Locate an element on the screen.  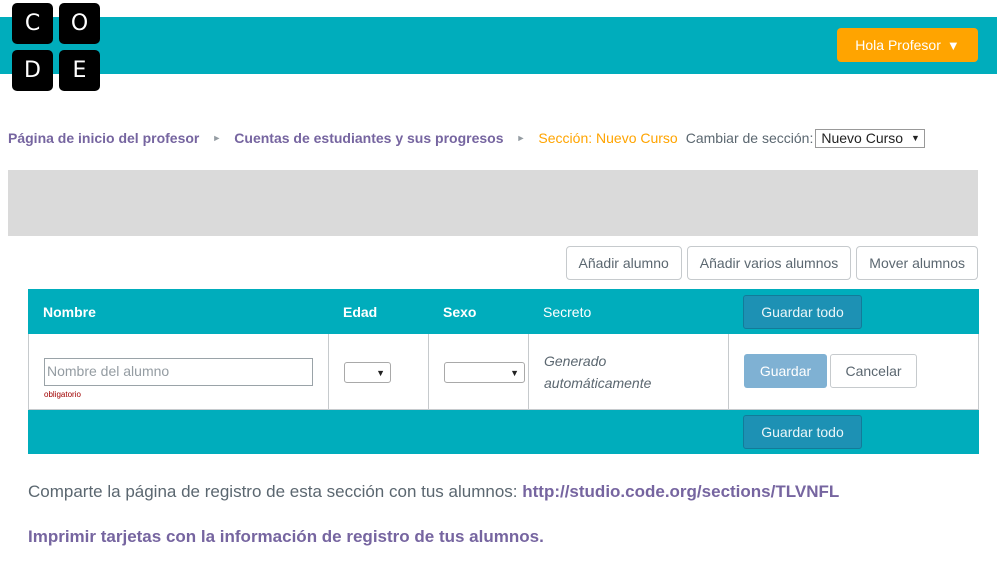
gender-cell: ▼ is located at coordinates (479, 371).